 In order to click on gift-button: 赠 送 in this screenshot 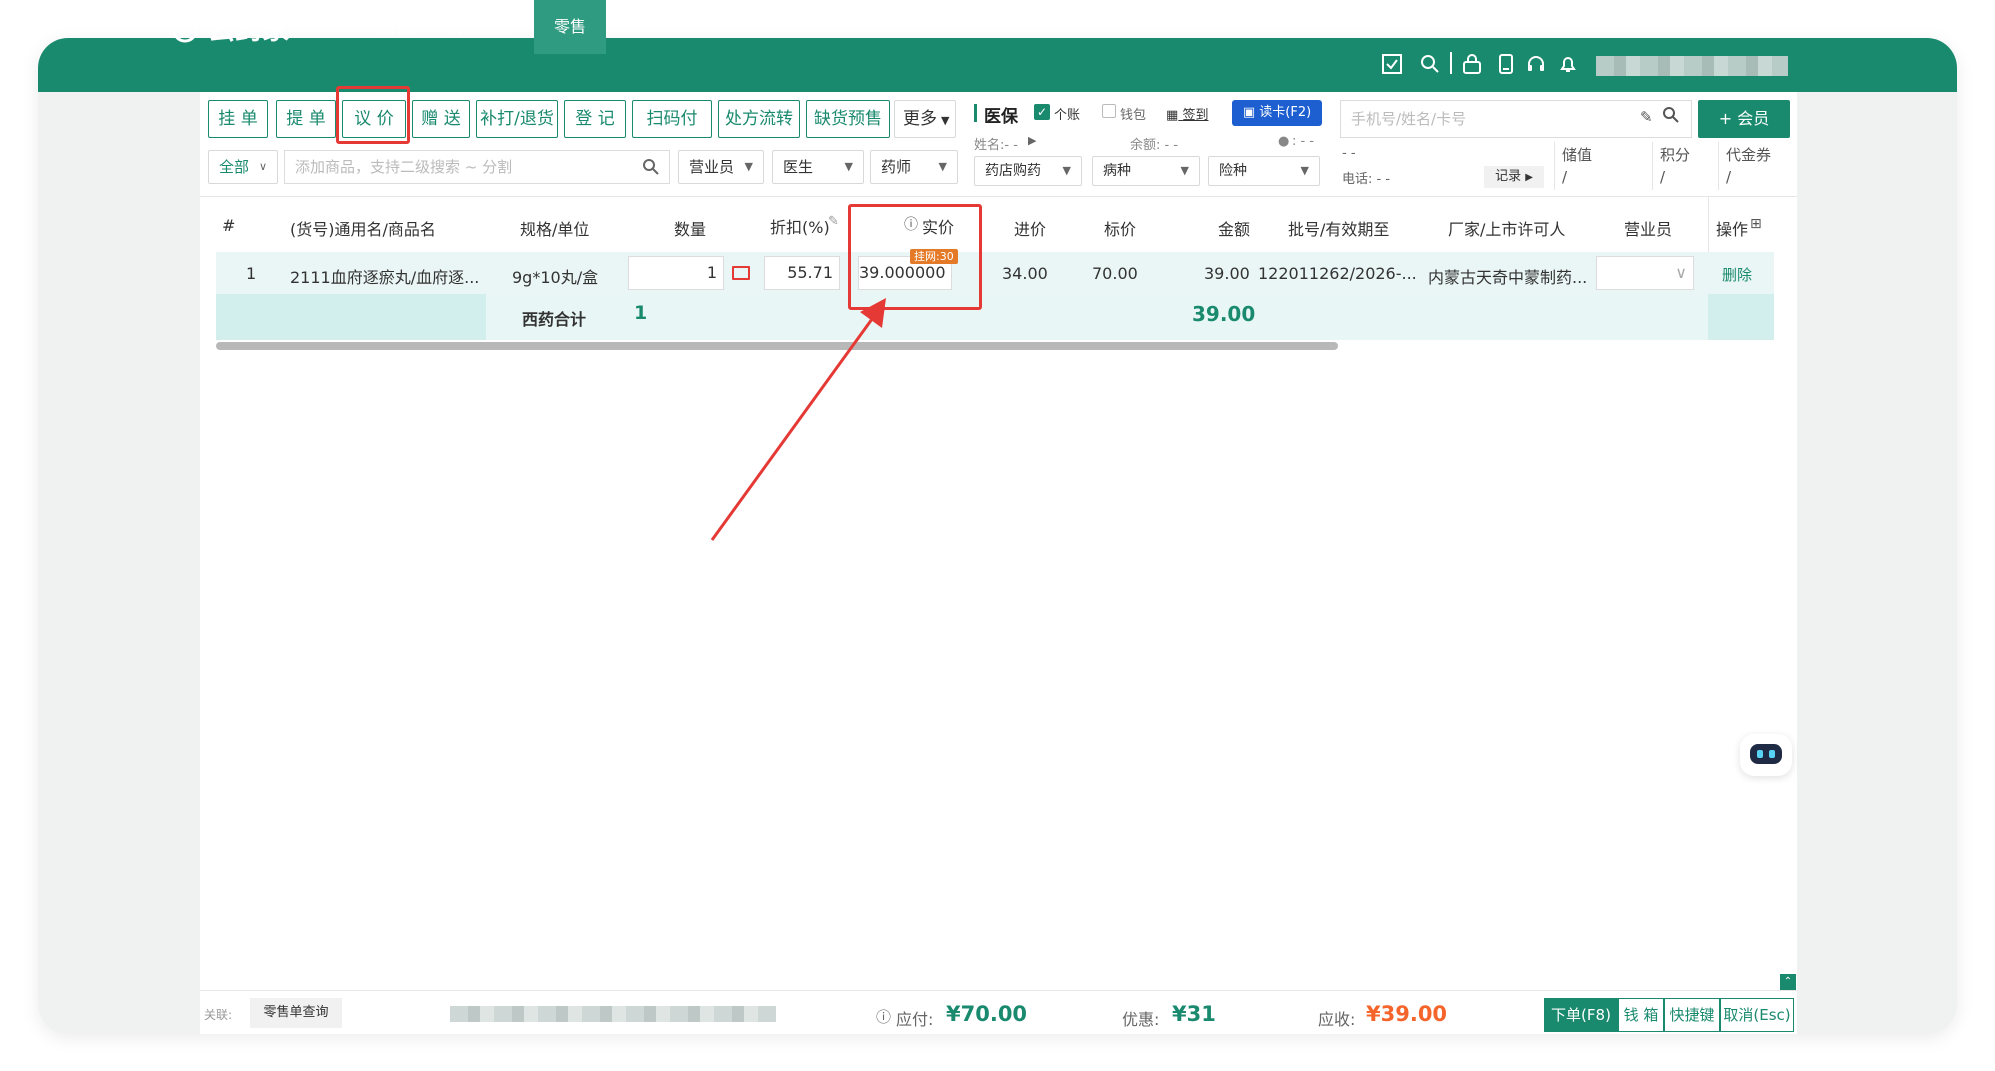, I will do `click(441, 119)`.